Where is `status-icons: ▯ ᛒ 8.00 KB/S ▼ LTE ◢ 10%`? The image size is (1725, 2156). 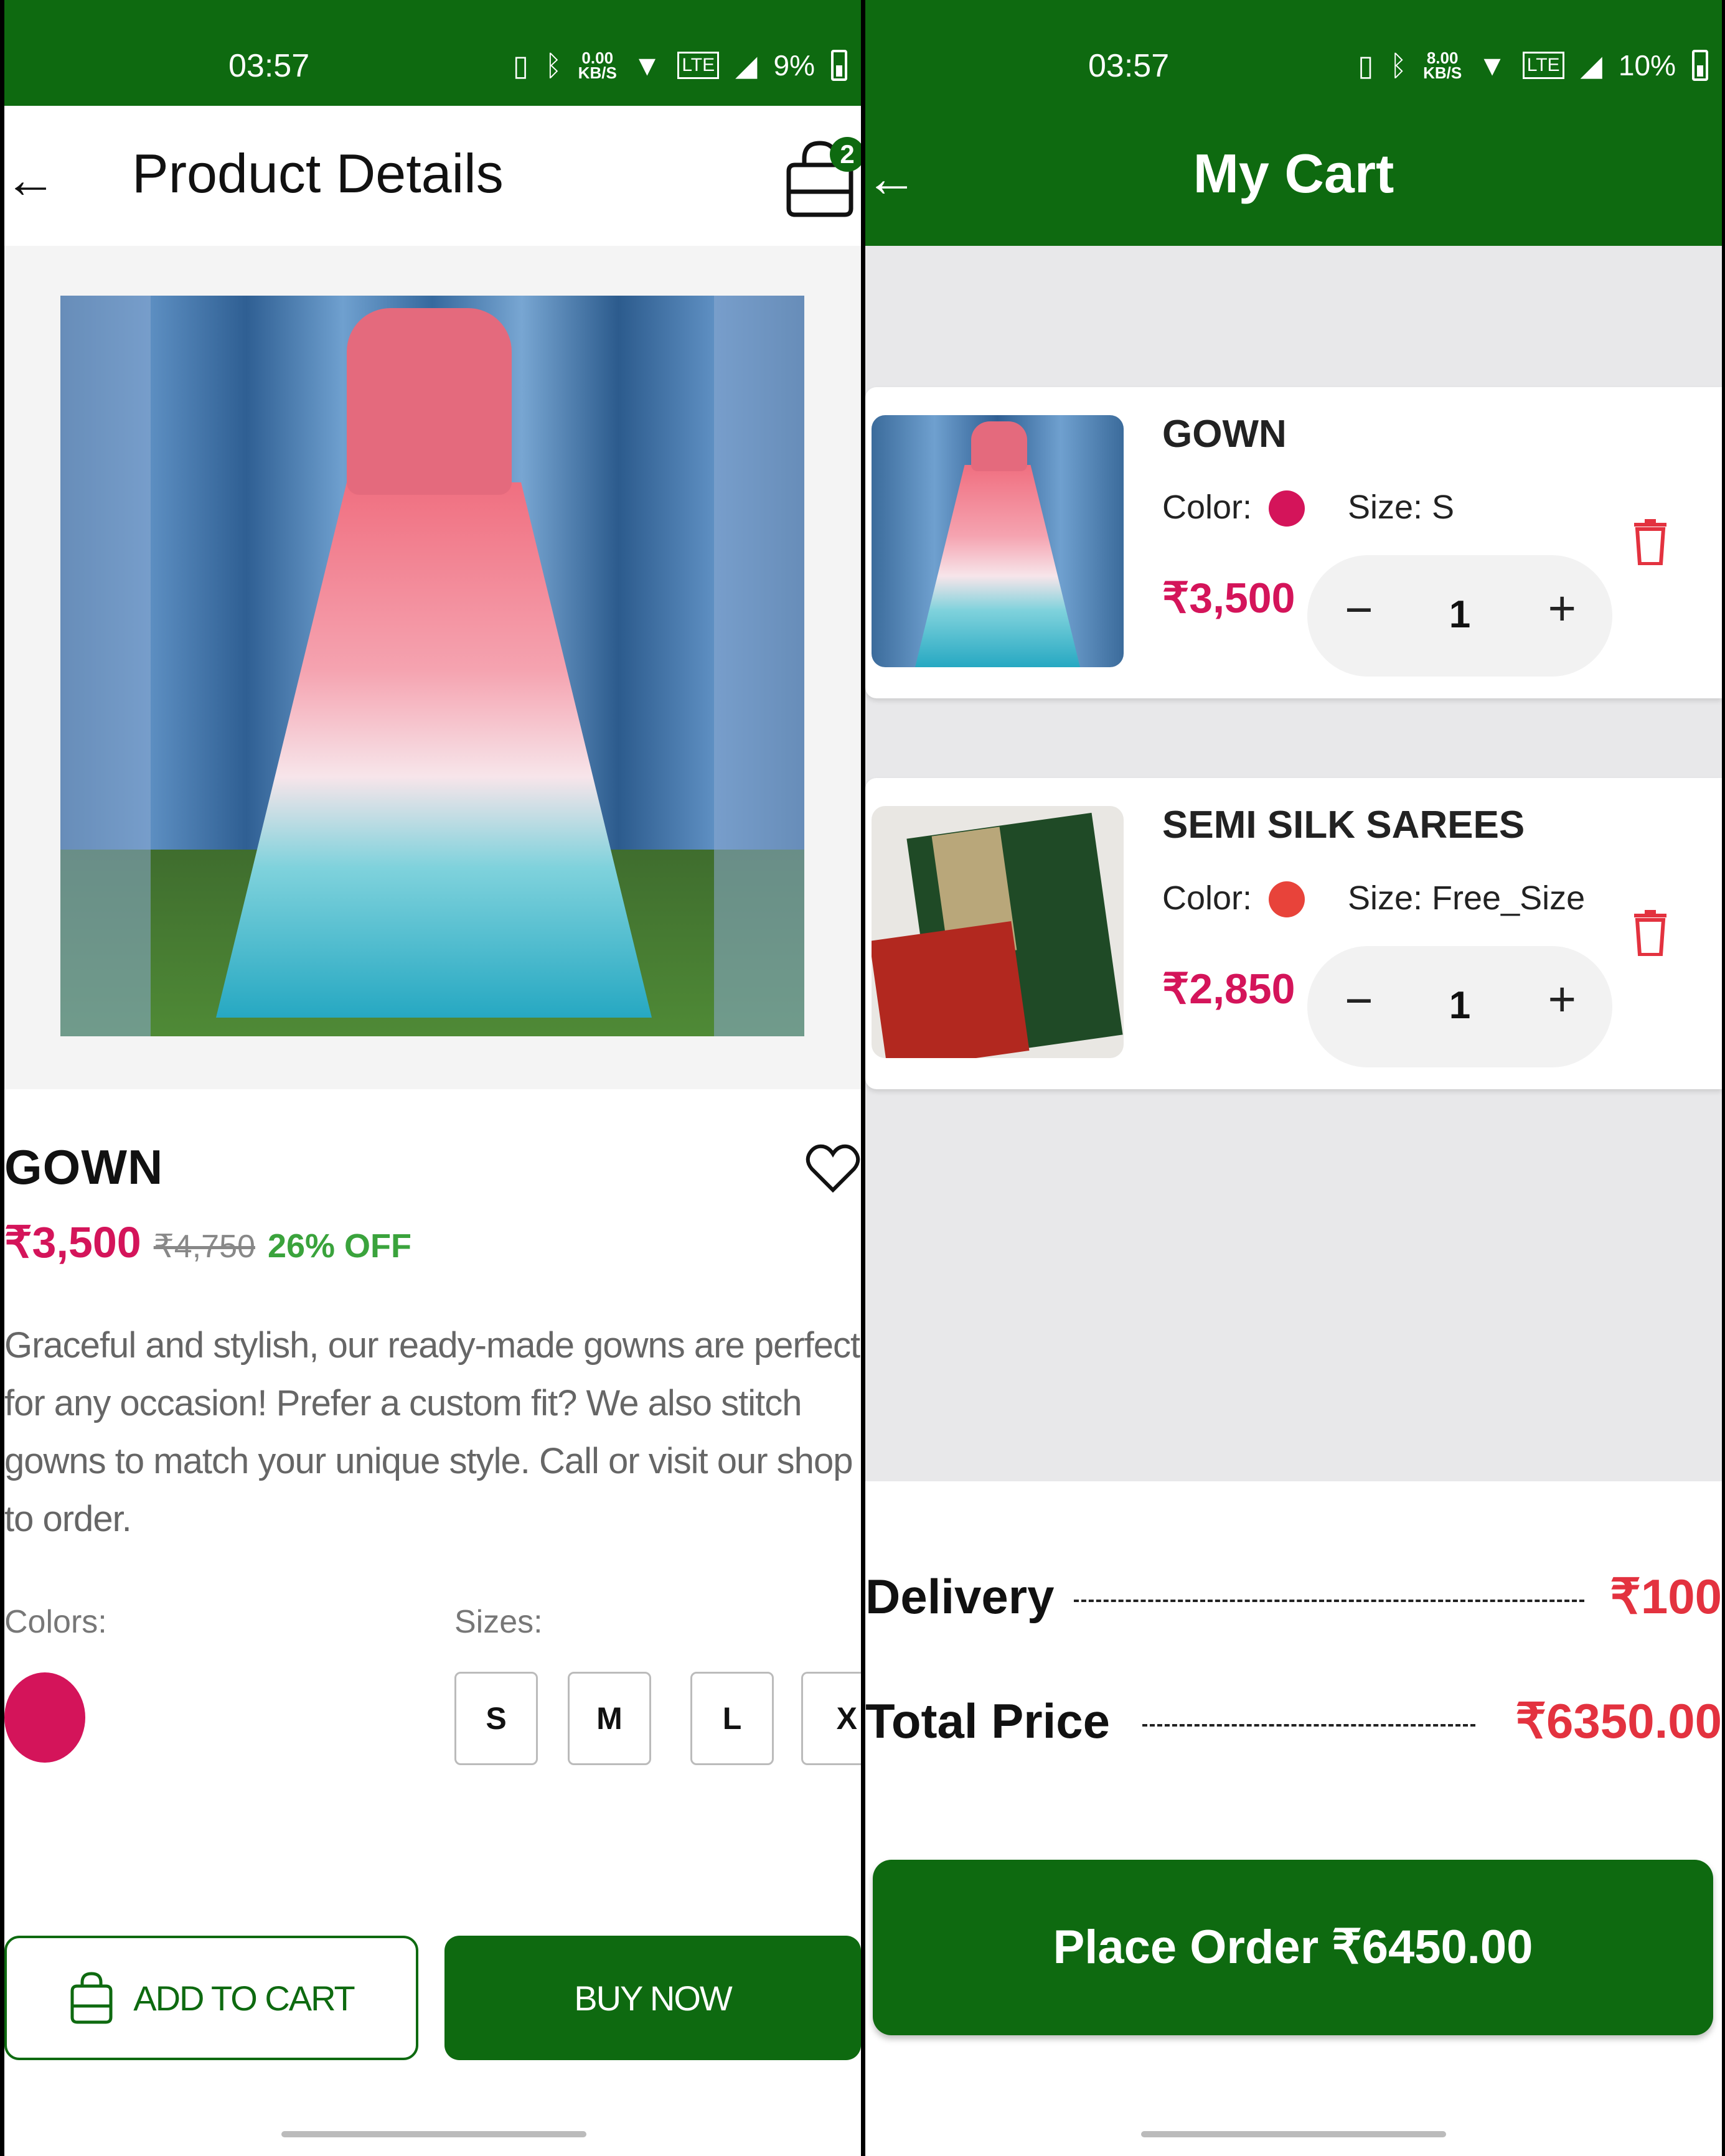
status-icons: ▯ ᛒ 8.00 KB/S ▼ LTE ◢ 10% is located at coordinates (1533, 66).